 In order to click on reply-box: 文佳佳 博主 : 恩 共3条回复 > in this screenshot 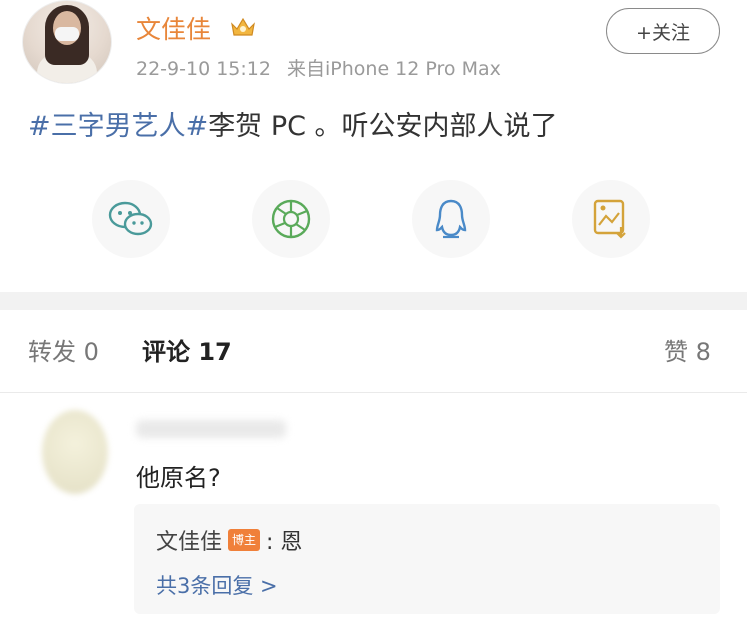, I will do `click(427, 559)`.